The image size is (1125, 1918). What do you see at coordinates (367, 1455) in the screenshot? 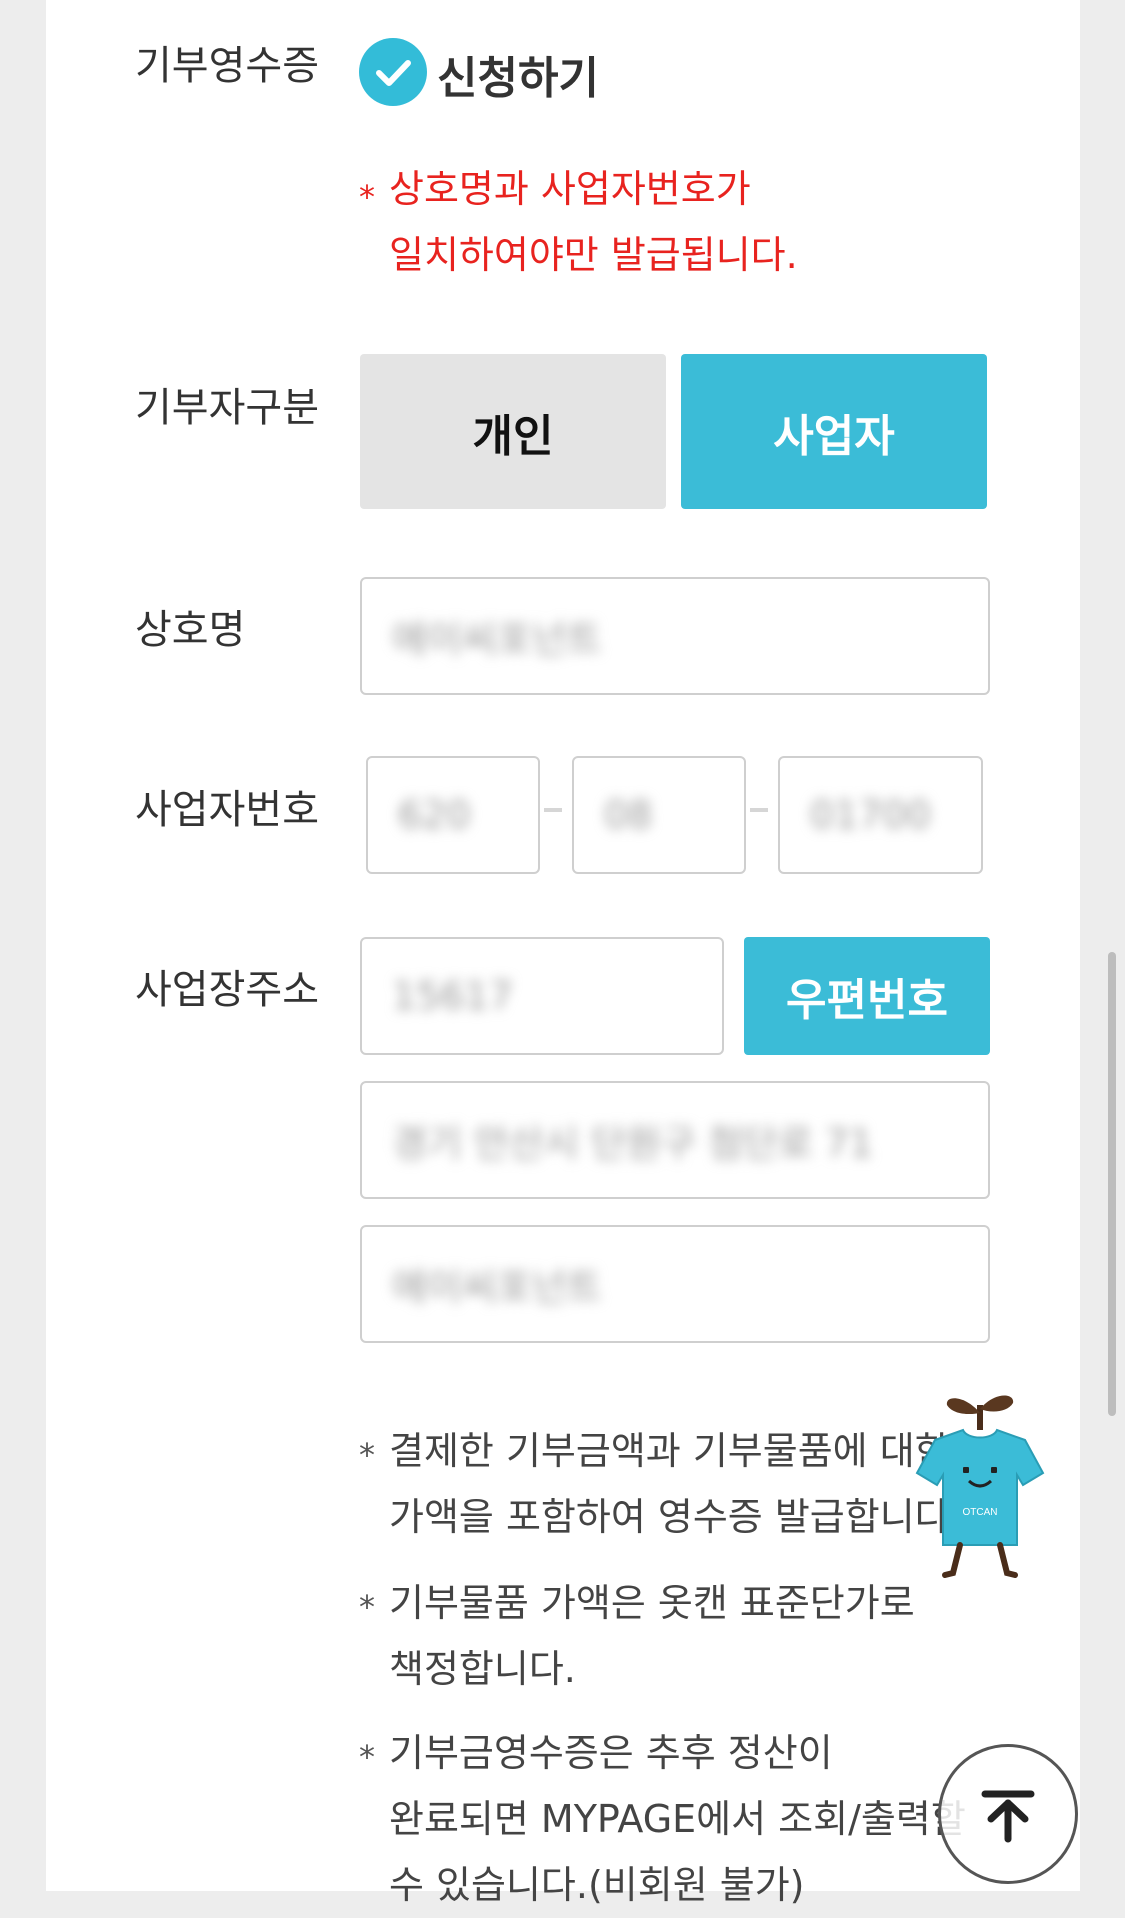
I see `note-1-star: *` at bounding box center [367, 1455].